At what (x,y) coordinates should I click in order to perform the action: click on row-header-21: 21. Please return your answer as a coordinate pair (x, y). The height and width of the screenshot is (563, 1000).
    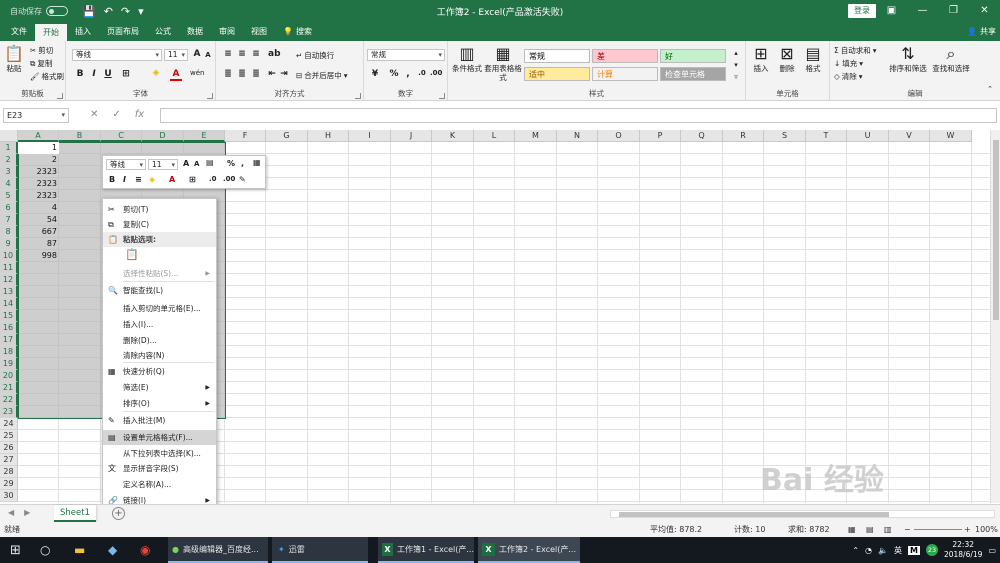
    Looking at the image, I should click on (9, 388).